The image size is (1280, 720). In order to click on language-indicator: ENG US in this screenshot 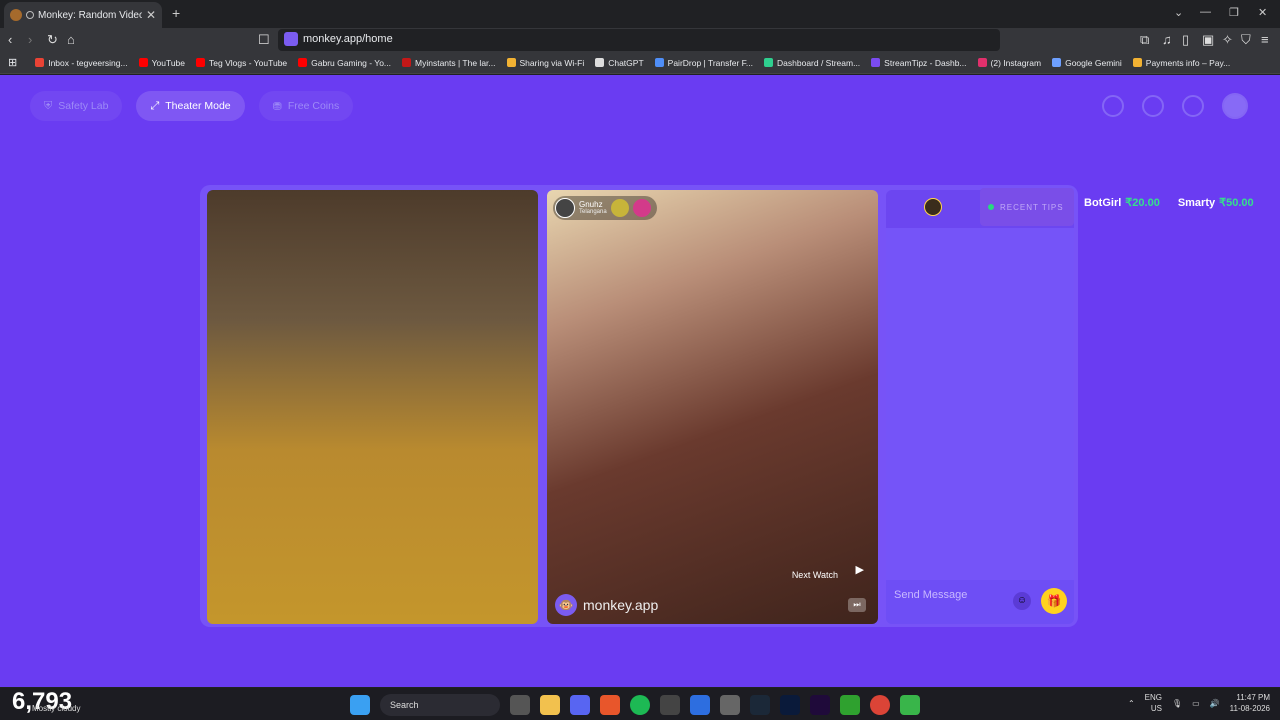, I will do `click(1153, 703)`.